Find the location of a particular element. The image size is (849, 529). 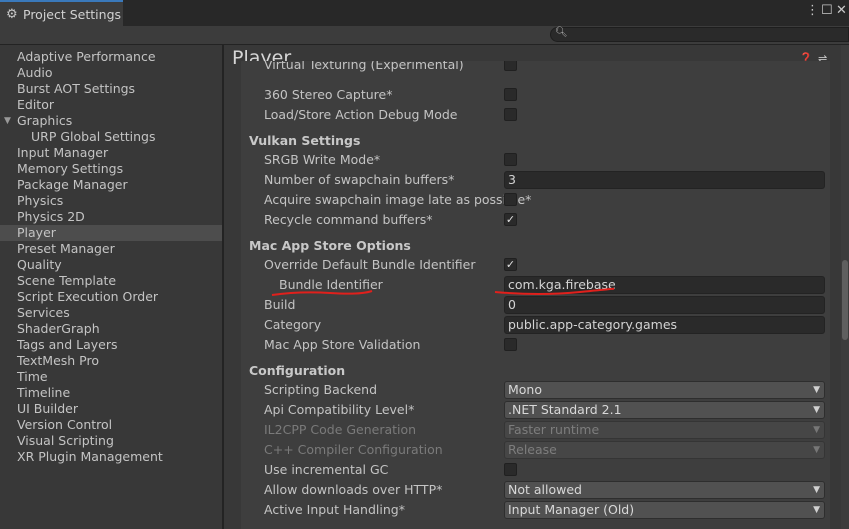

setting-label: C++ Compiler Configuration is located at coordinates (353, 449).